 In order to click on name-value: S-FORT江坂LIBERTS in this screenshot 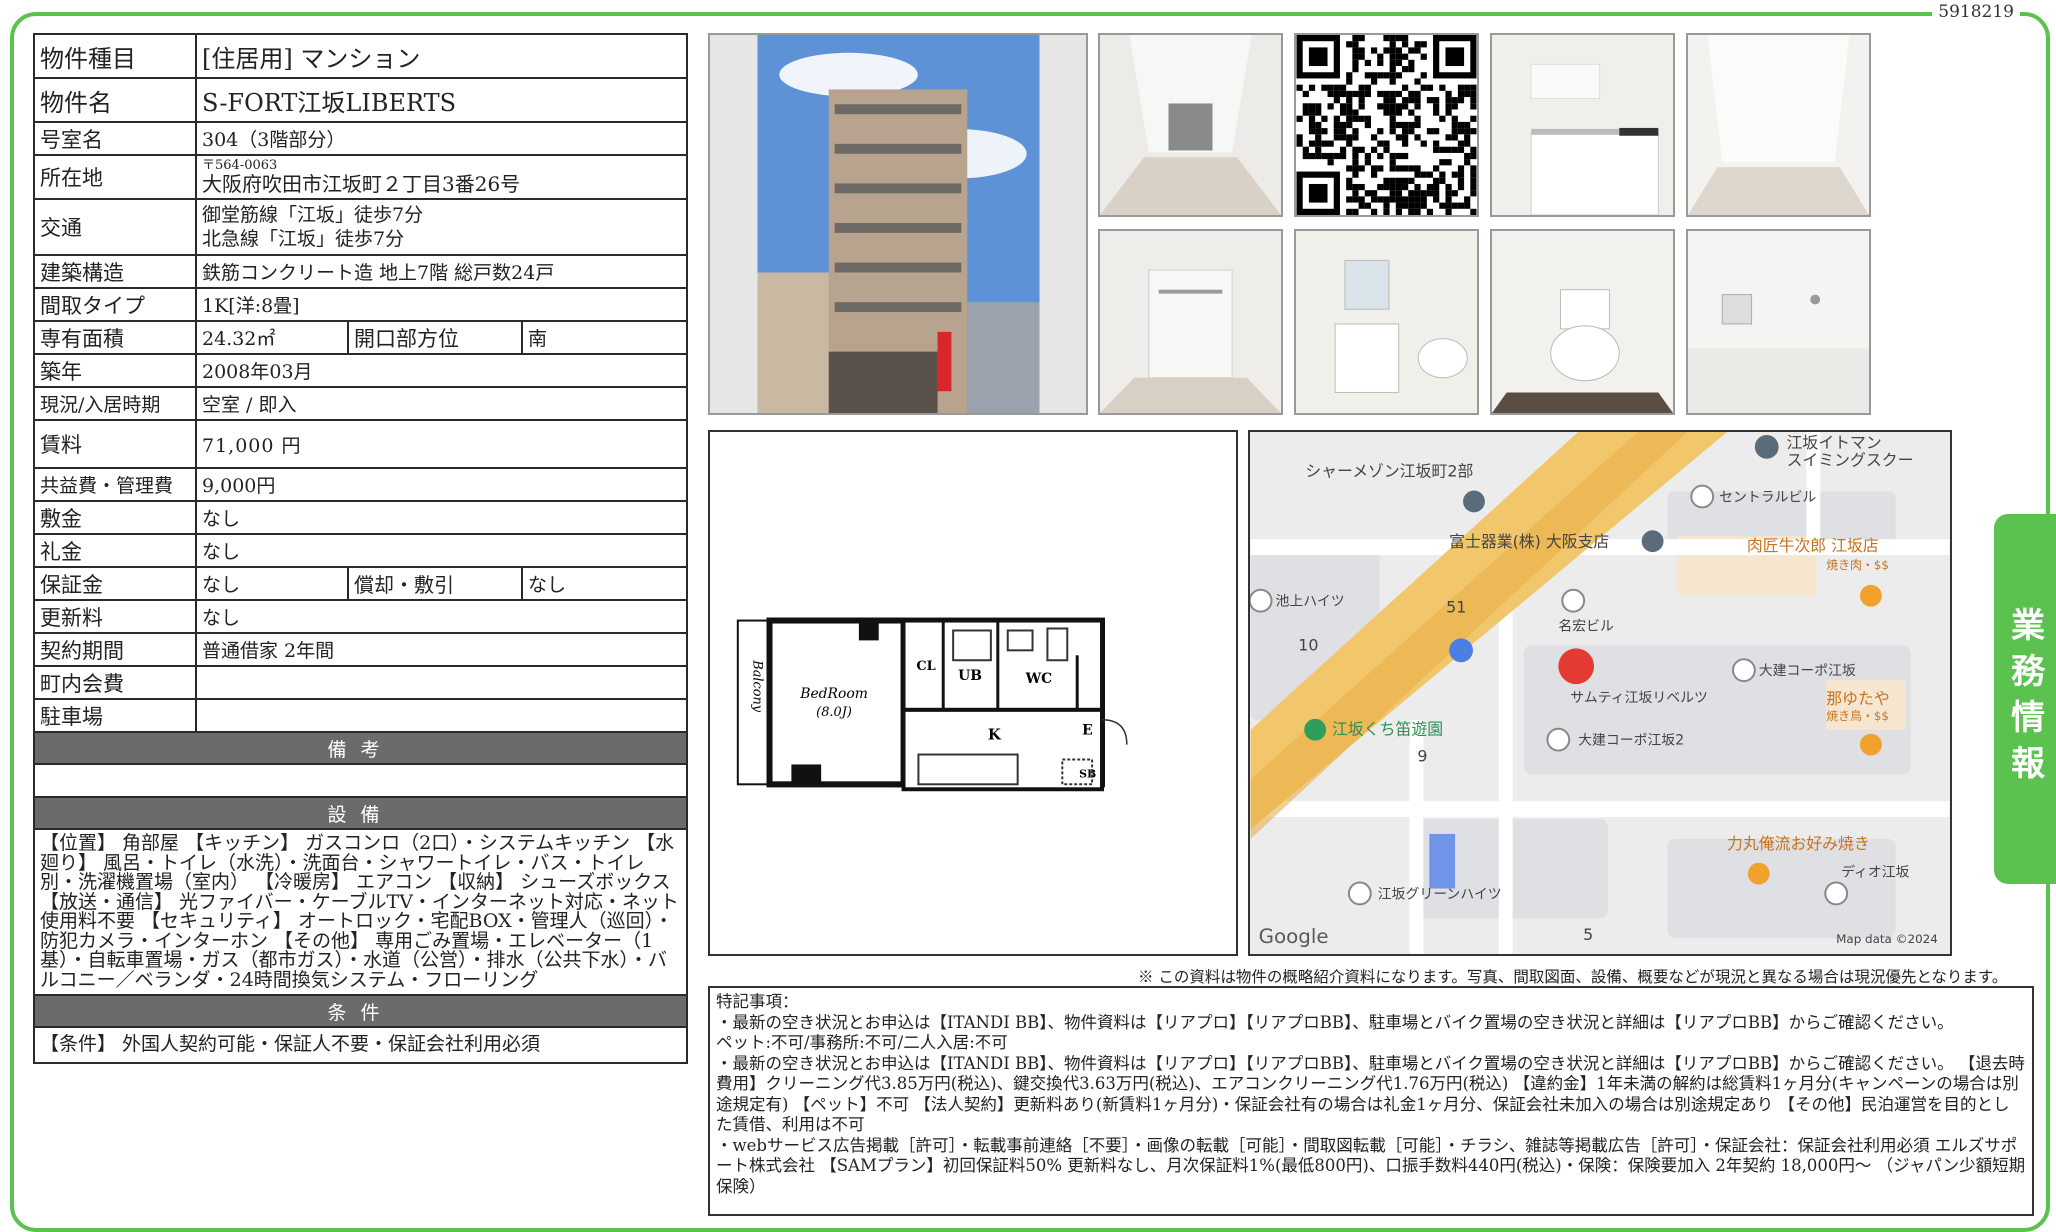, I will do `click(441, 100)`.